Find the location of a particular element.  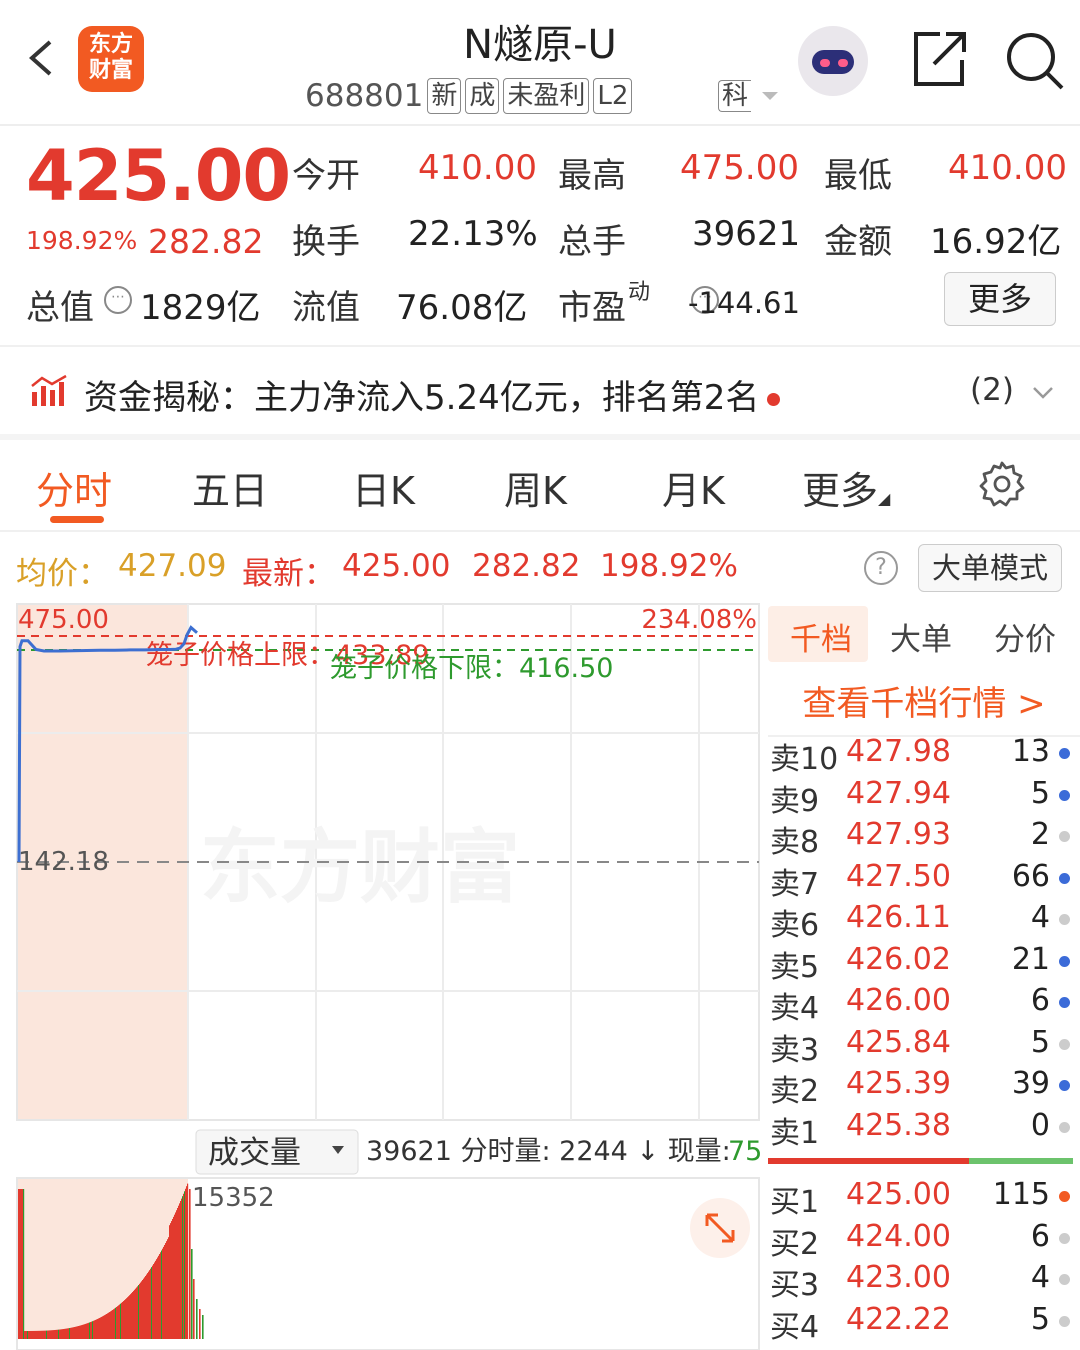

level-label: 卖2 is located at coordinates (795, 1091).